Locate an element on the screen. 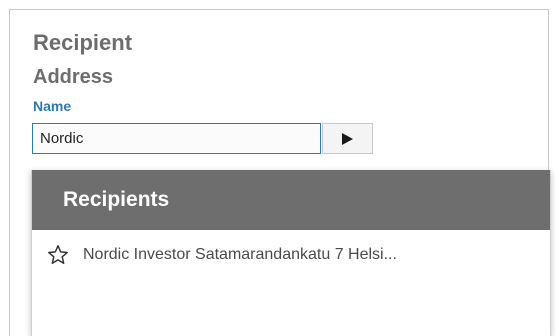  name-field-label: Name is located at coordinates (52, 106).